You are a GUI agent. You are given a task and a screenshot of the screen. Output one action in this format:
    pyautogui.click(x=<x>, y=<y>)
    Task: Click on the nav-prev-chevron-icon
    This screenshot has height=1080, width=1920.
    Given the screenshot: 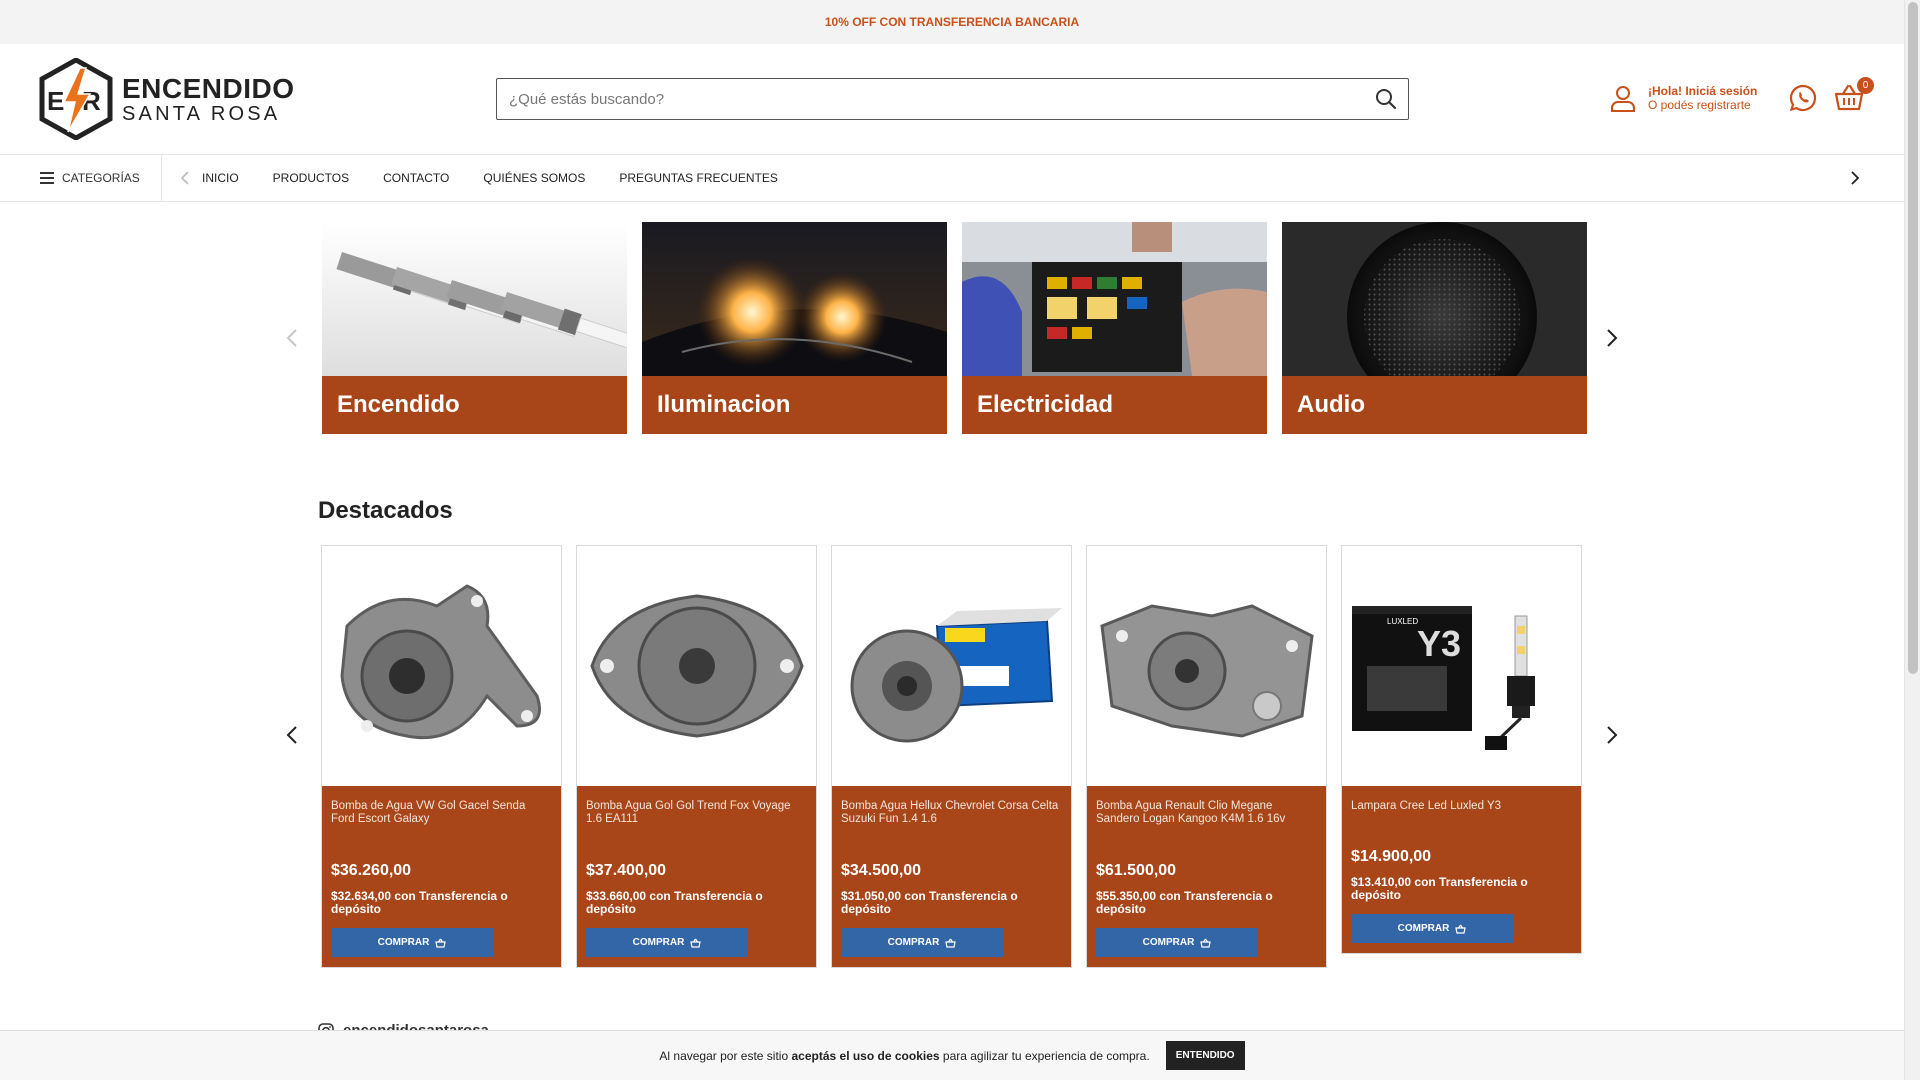 What is the action you would take?
    pyautogui.click(x=185, y=178)
    